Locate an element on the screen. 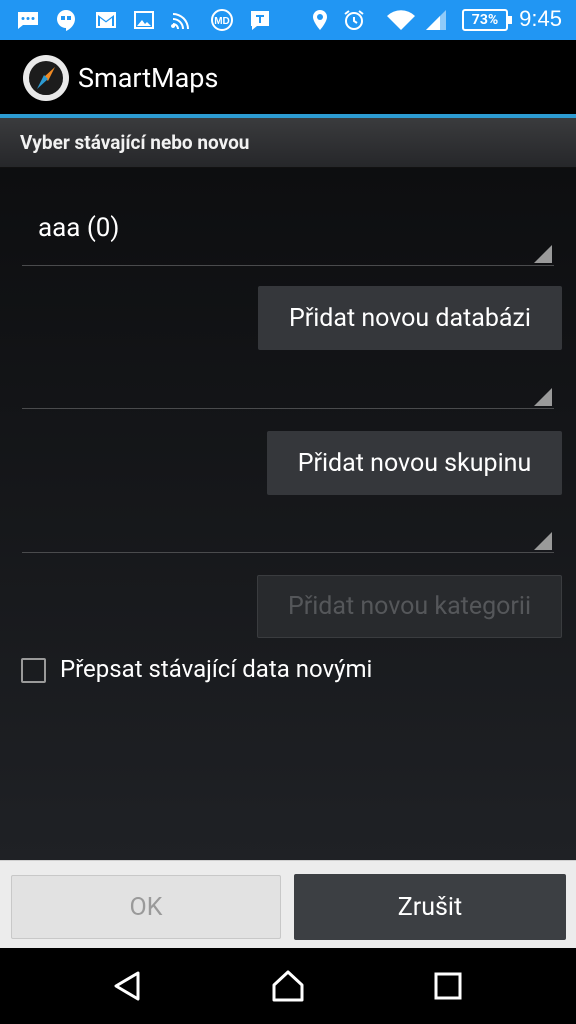 The height and width of the screenshot is (1024, 576). overwrite-checkbox is located at coordinates (33, 670).